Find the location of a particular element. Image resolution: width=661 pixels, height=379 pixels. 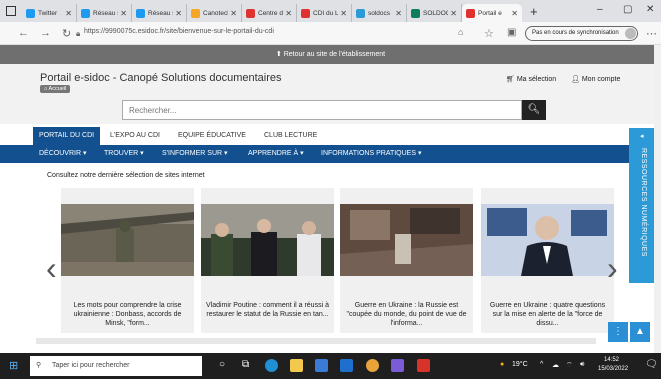

breadcrumb: ⌂ Accueil is located at coordinates (55, 89).